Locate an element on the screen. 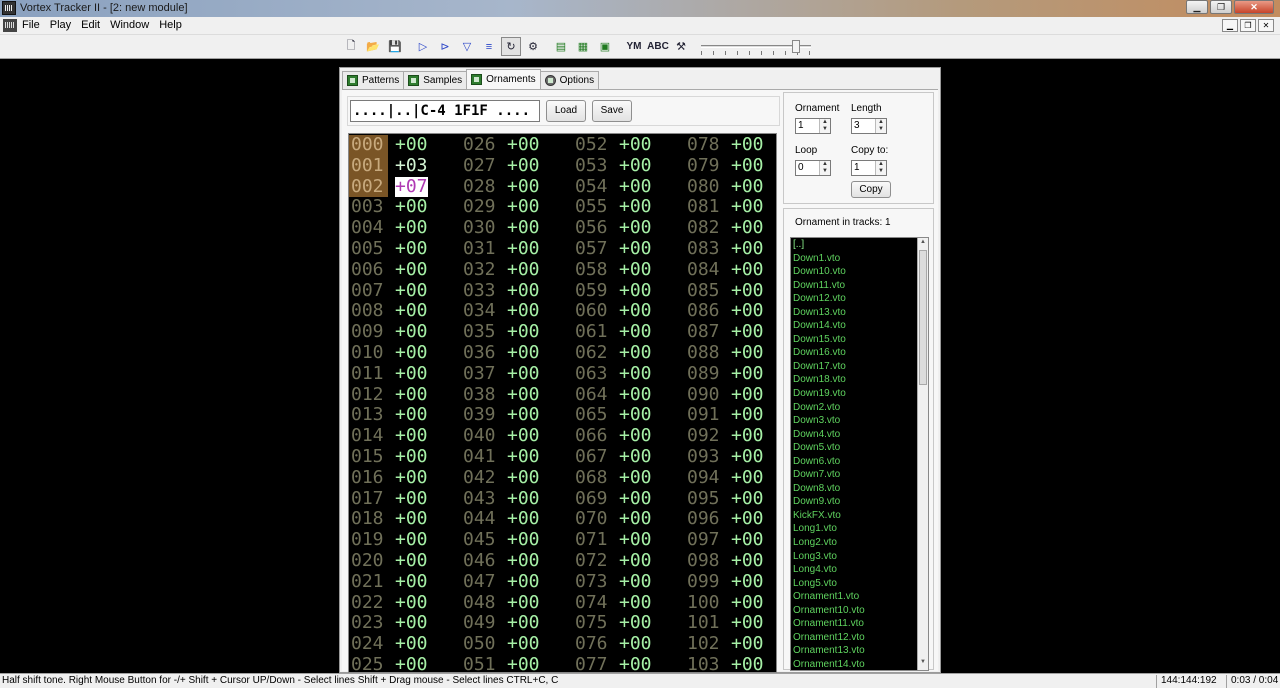 The height and width of the screenshot is (688, 1280). play-icon: ▷ is located at coordinates (423, 46).